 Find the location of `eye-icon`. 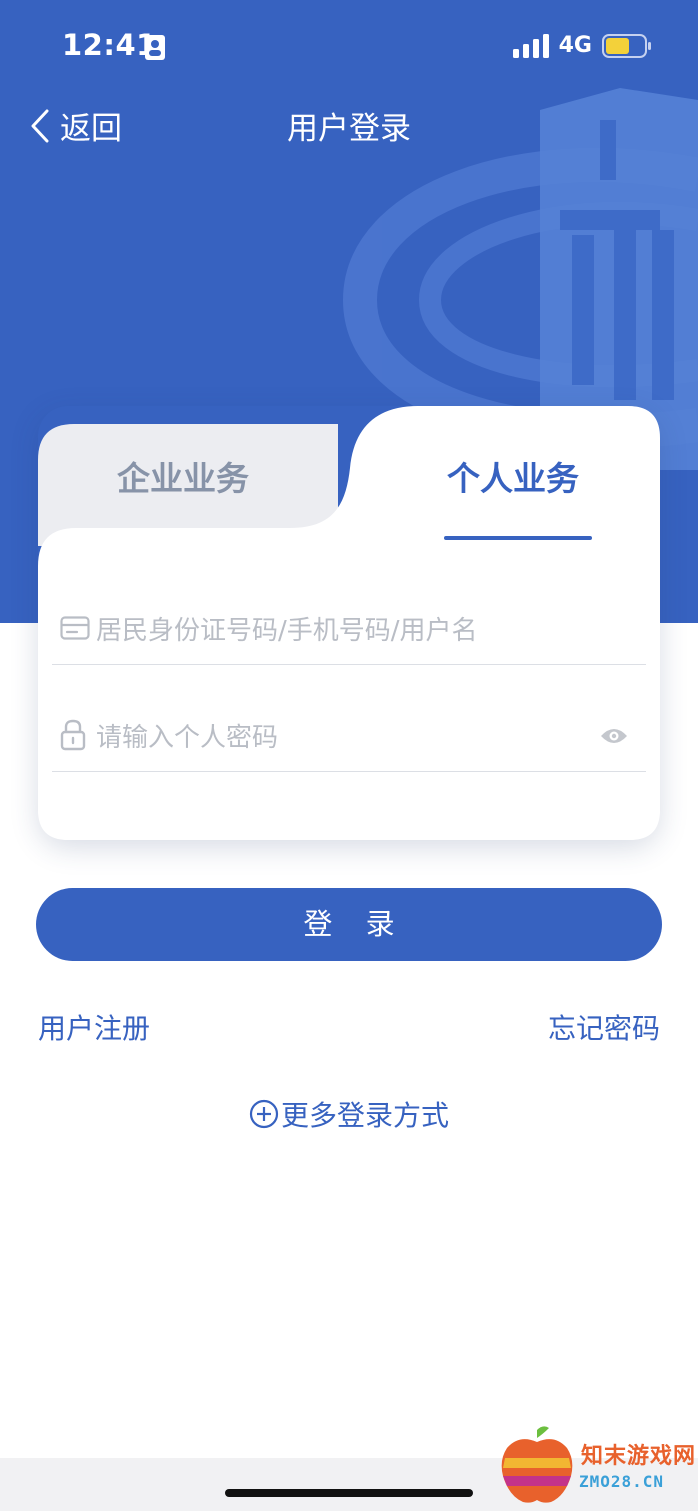

eye-icon is located at coordinates (614, 736).